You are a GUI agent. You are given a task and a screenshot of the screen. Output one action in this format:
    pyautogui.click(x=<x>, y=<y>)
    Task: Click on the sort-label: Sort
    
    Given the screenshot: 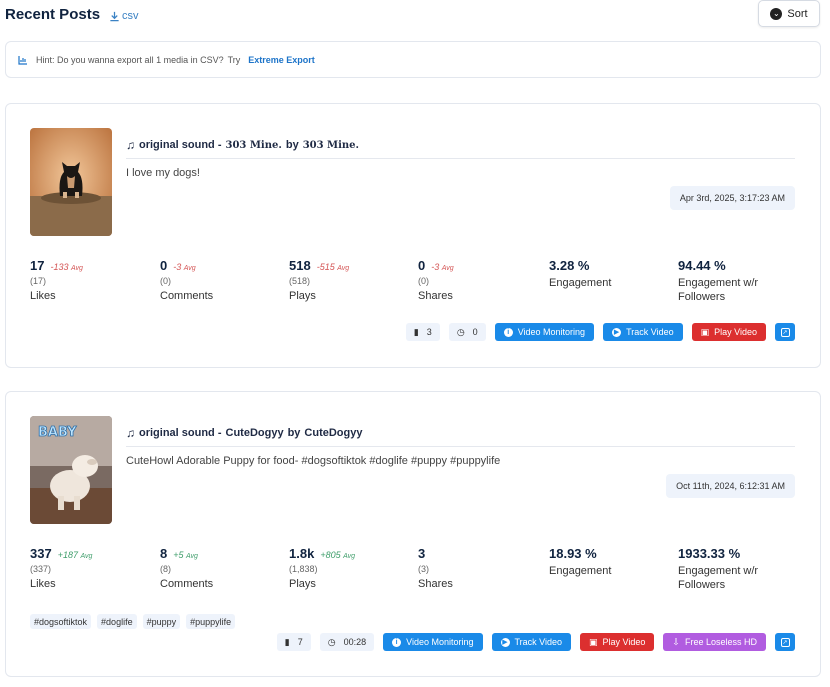 What is the action you would take?
    pyautogui.click(x=797, y=13)
    